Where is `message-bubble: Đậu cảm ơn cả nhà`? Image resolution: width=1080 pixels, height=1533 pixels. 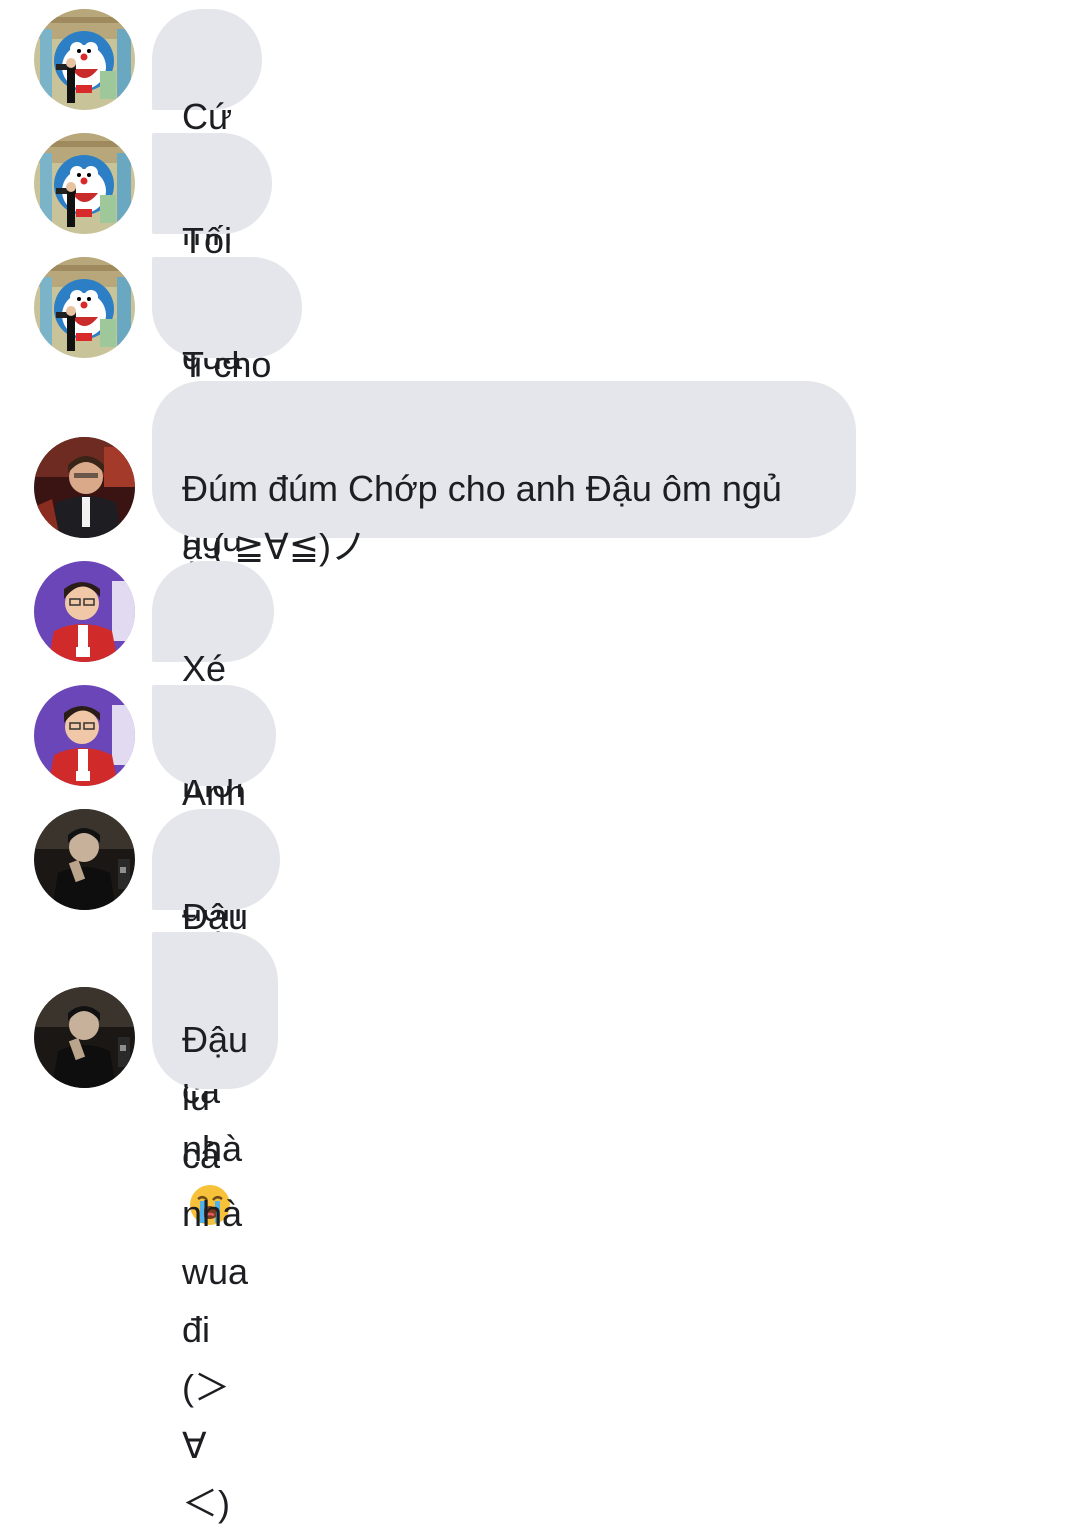
message-bubble: Đậu cảm ơn cả nhà is located at coordinates (216, 1017).